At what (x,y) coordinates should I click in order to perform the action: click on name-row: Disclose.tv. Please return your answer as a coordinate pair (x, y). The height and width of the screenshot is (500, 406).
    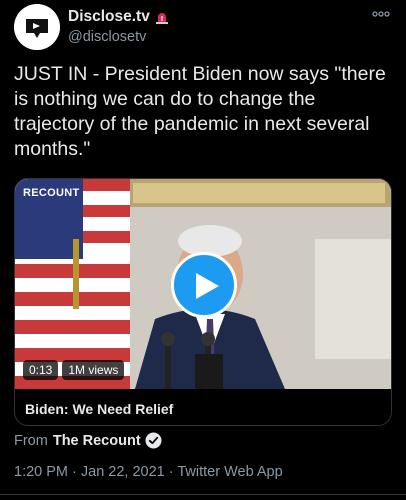
    Looking at the image, I should click on (119, 17).